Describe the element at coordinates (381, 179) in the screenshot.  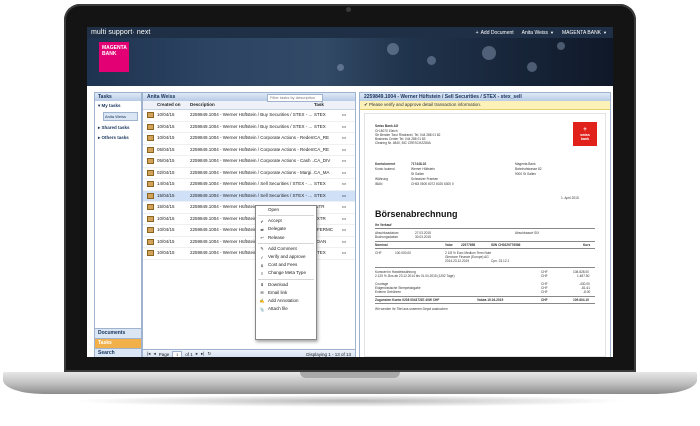
I see `konto-label: Währung` at that location.